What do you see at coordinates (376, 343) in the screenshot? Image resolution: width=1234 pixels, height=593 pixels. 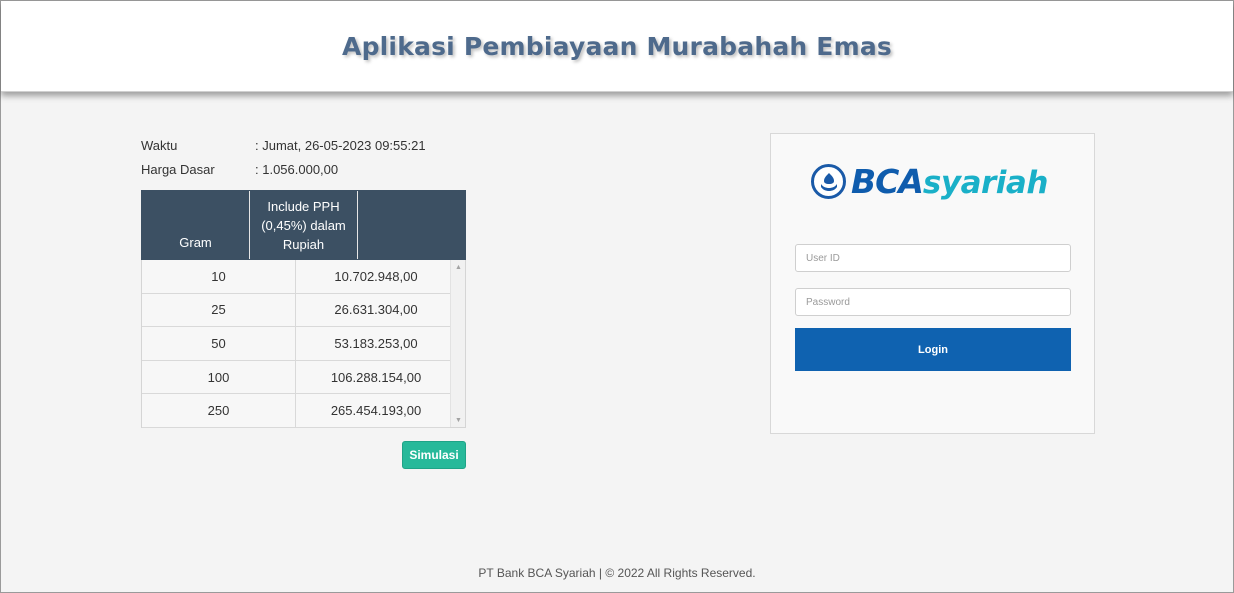 I see `price-cell: 53.183.253,00` at bounding box center [376, 343].